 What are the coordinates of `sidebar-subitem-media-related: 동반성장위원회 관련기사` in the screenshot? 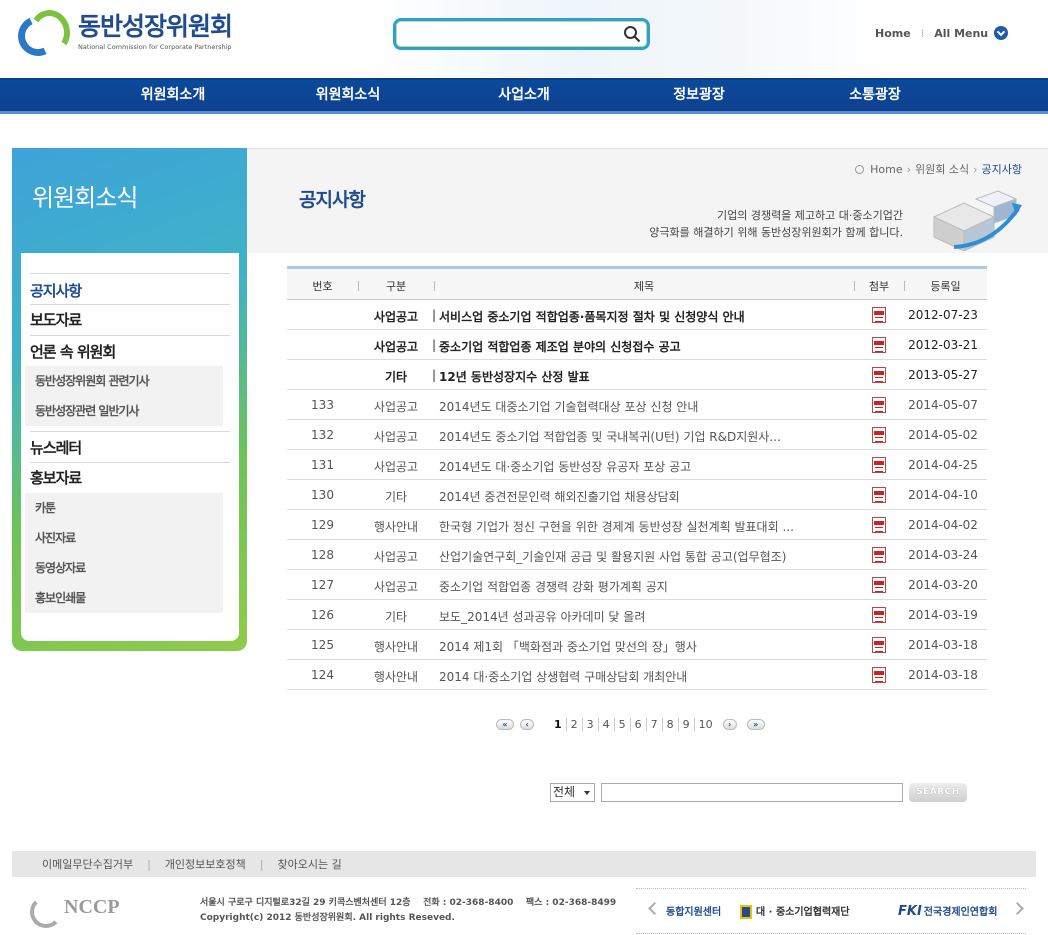 It's located at (124, 381).